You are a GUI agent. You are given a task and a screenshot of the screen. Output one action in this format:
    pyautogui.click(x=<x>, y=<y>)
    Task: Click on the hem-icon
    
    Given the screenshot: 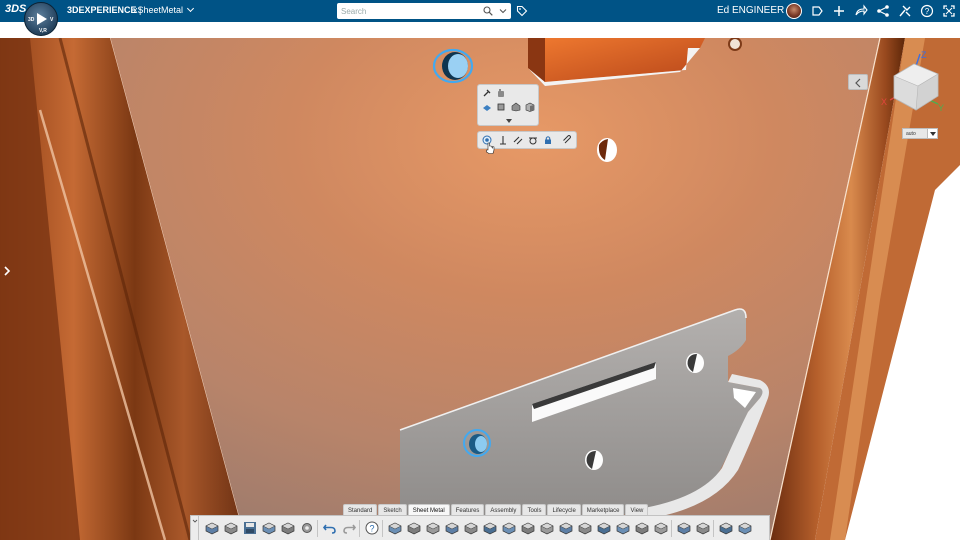 What is the action you would take?
    pyautogui.click(x=471, y=528)
    